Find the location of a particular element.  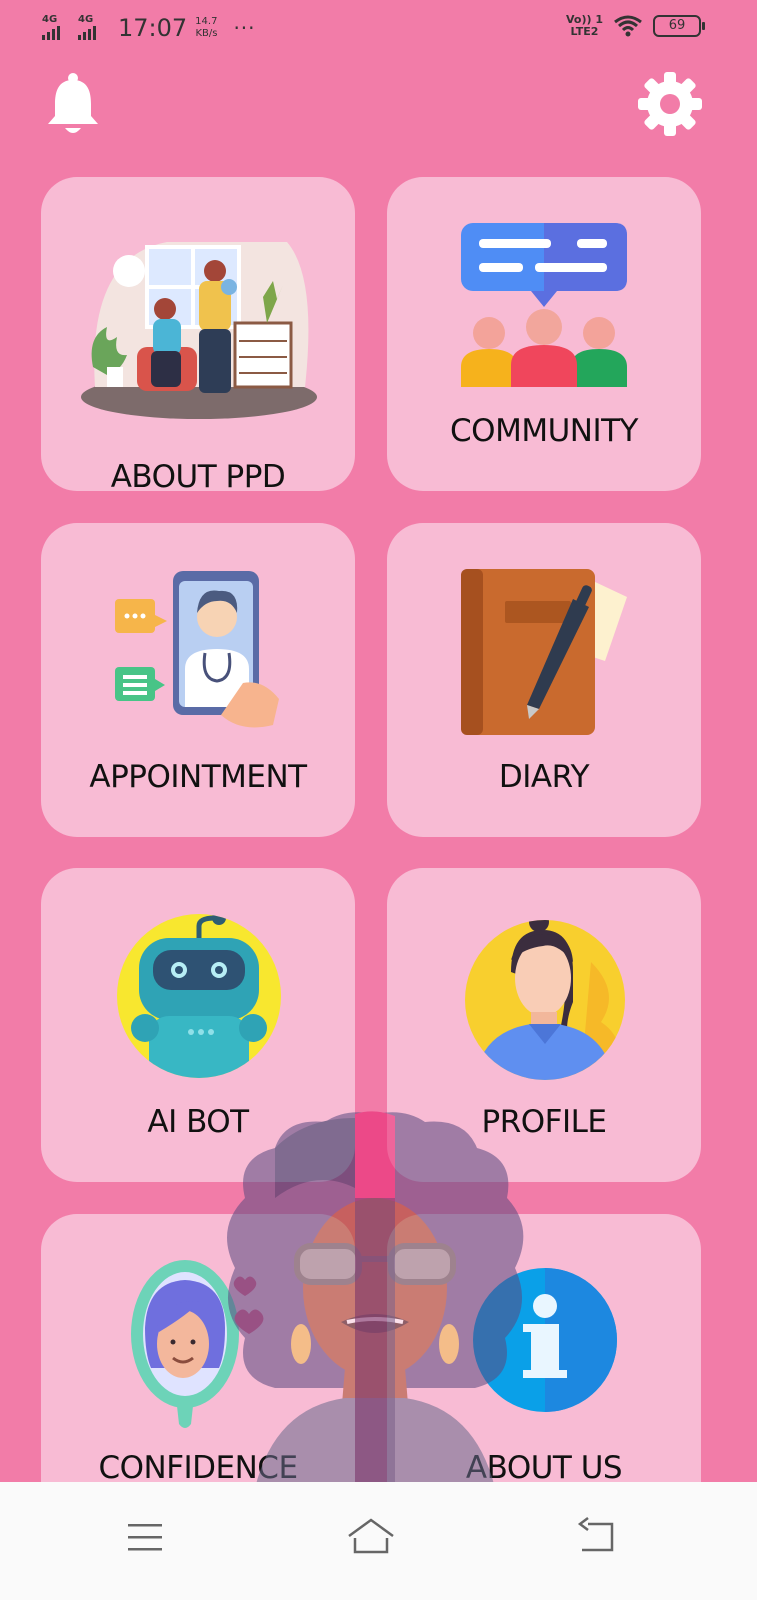

robot-icon is located at coordinates (199, 996).